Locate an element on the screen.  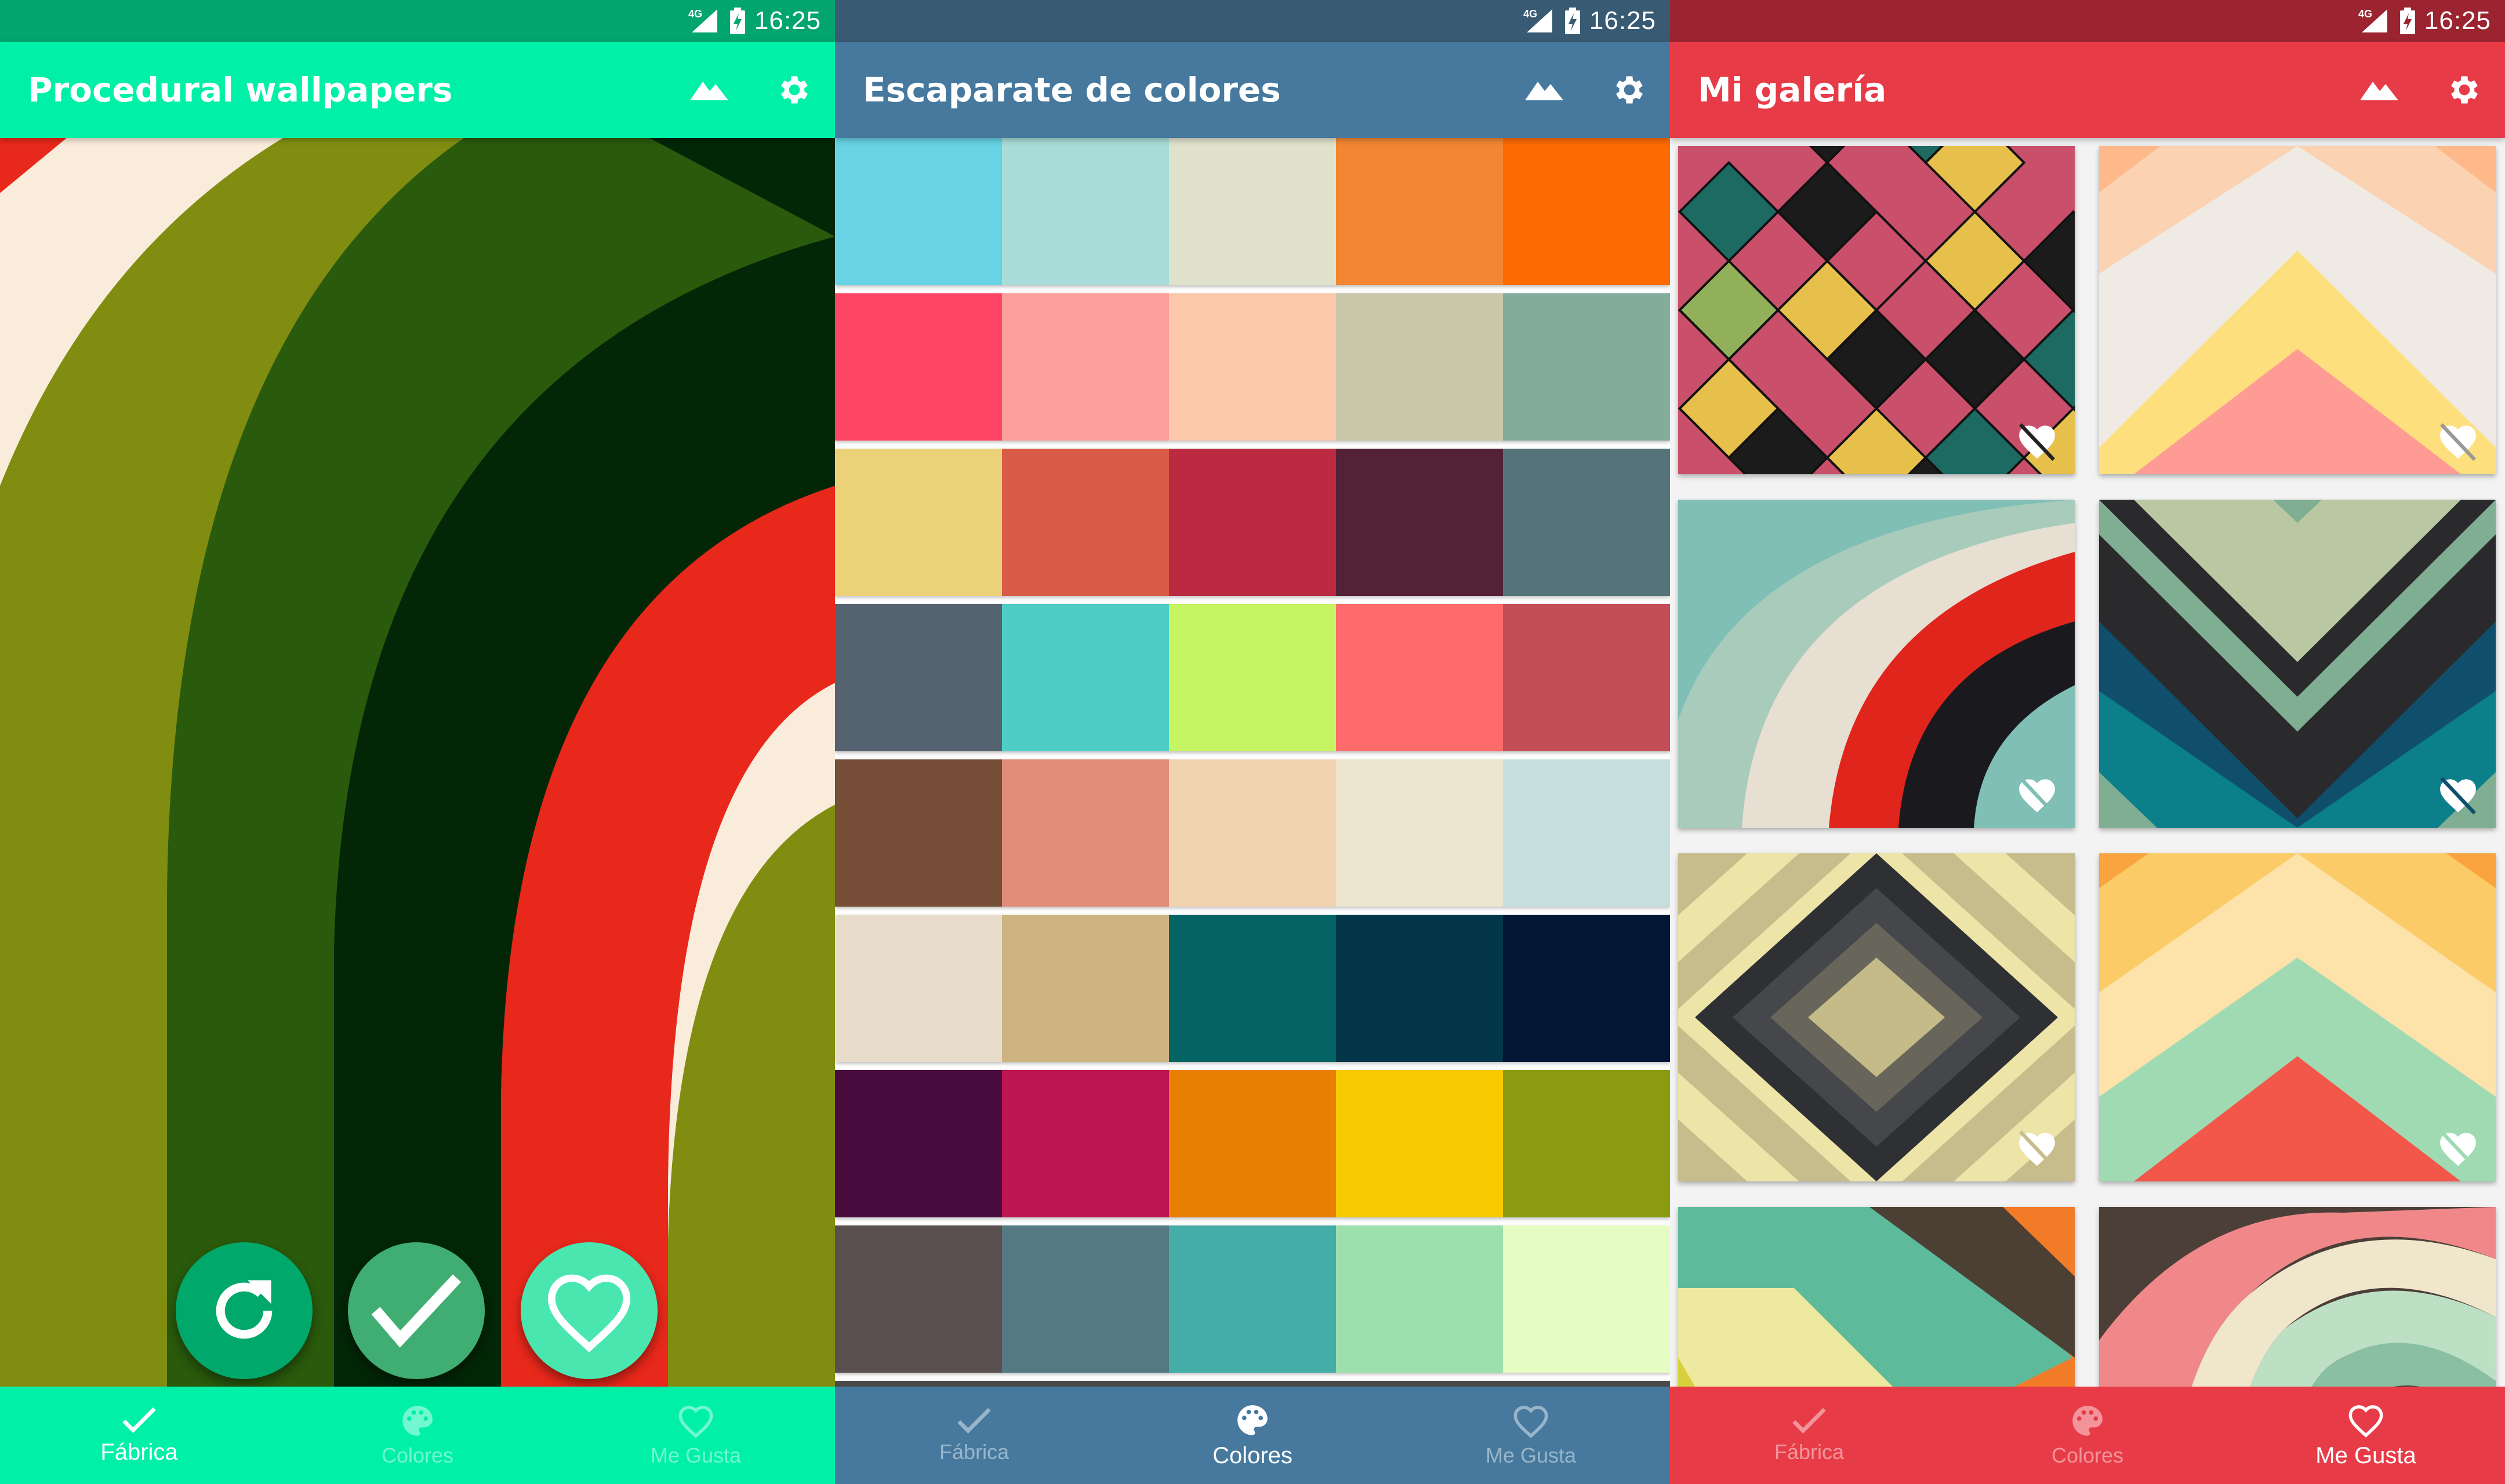
app-bar: Escaparate de colores is located at coordinates (1252, 90).